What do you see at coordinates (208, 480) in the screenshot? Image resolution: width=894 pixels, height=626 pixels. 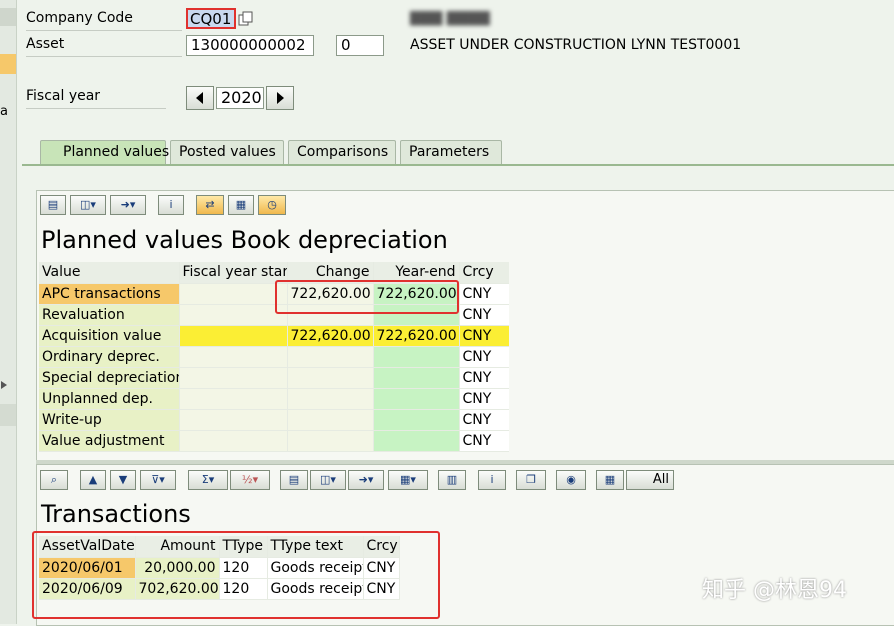 I see `sum-icon: Σ▾` at bounding box center [208, 480].